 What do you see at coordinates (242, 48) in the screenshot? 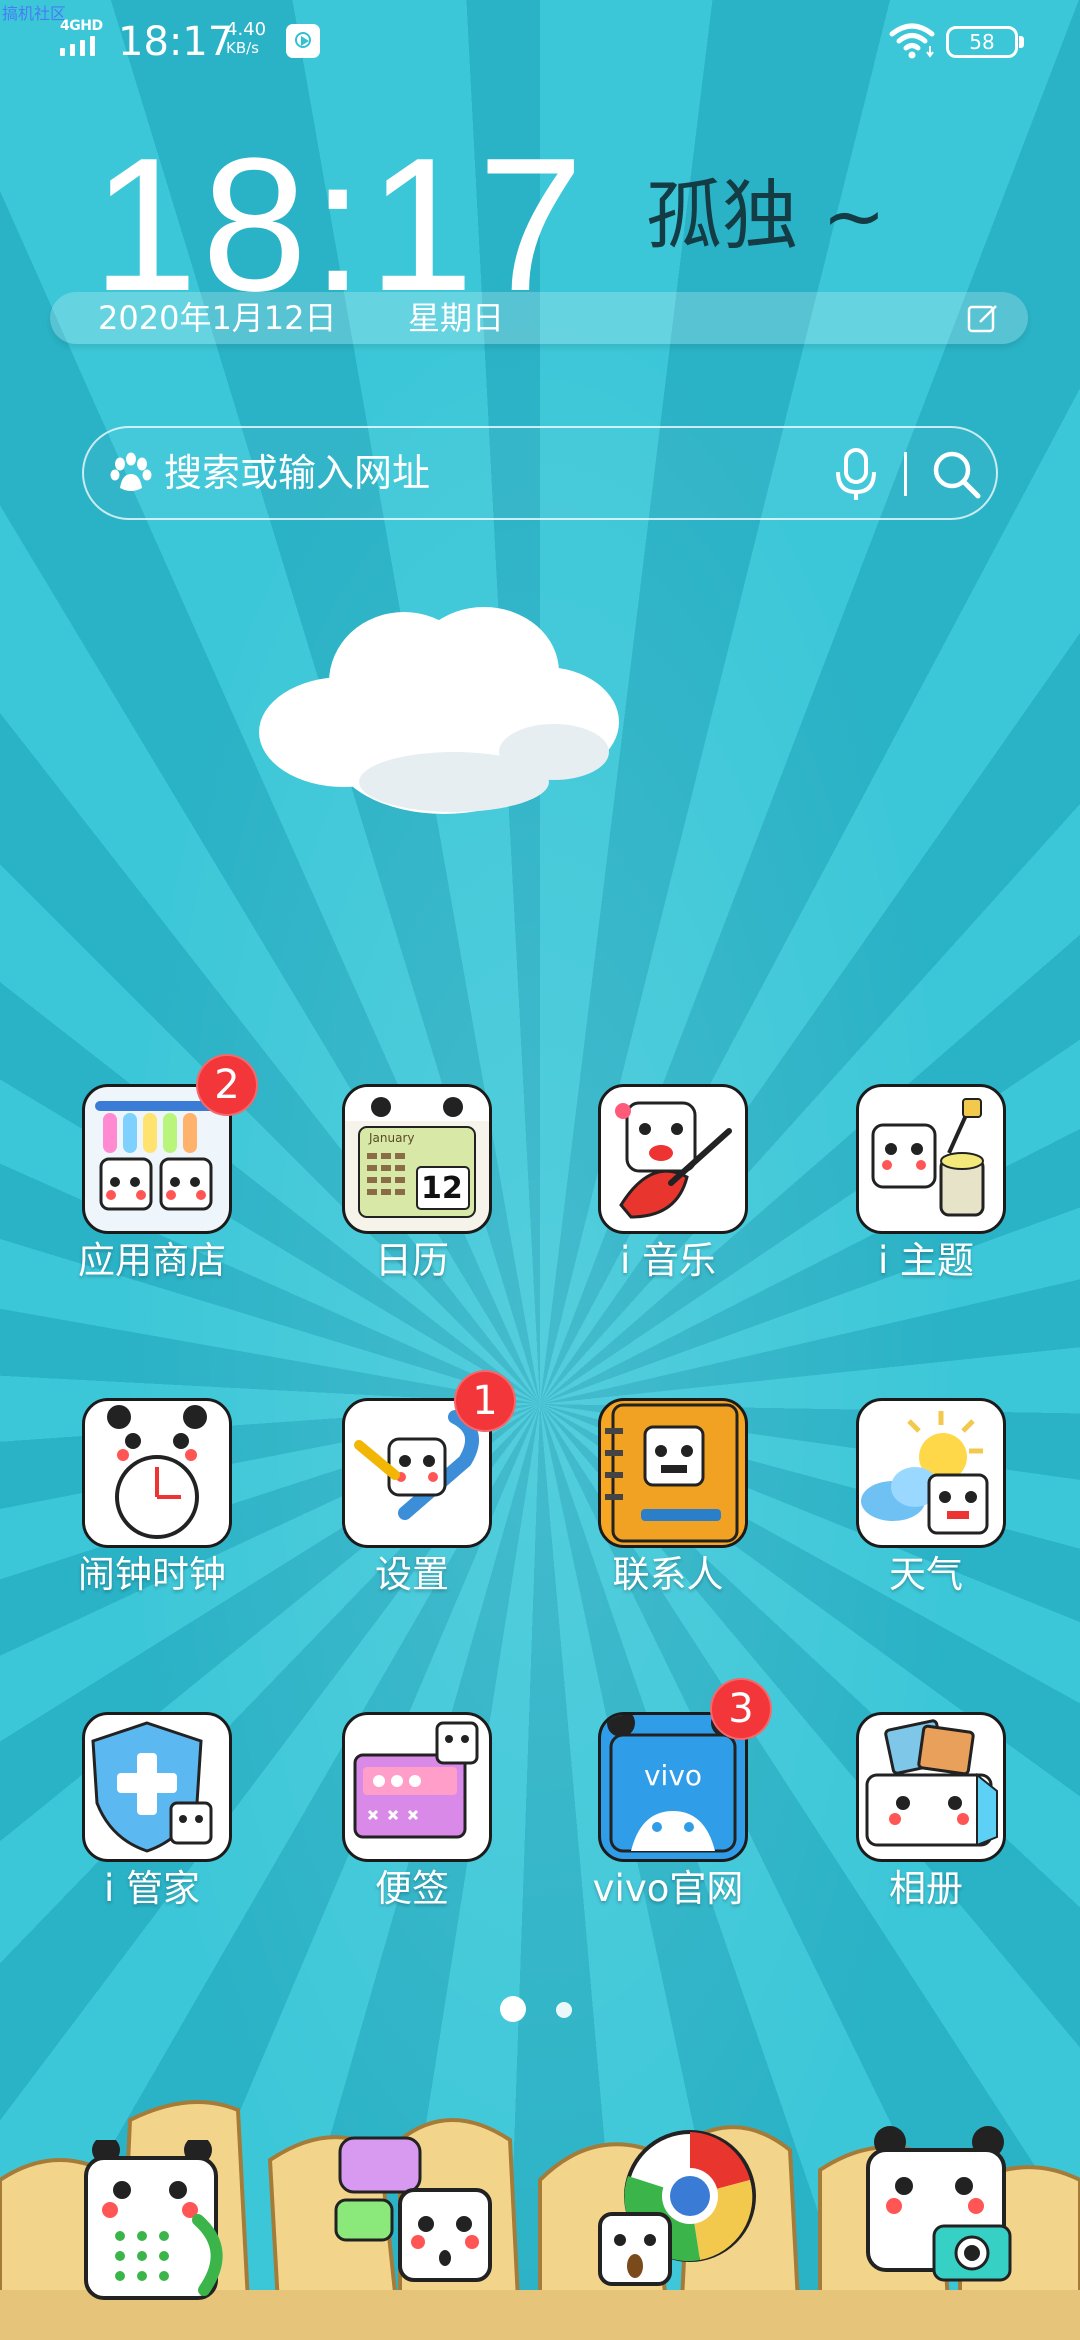
I see `speed-unit: KB/s` at bounding box center [242, 48].